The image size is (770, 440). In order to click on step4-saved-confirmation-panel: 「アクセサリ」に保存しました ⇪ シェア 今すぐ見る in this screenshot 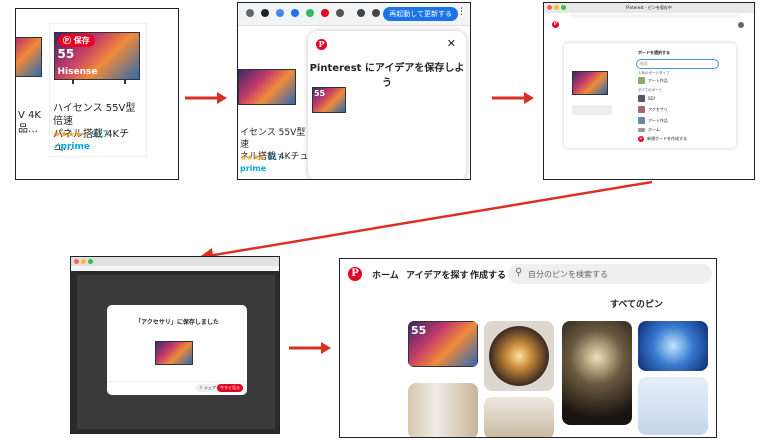, I will do `click(175, 345)`.